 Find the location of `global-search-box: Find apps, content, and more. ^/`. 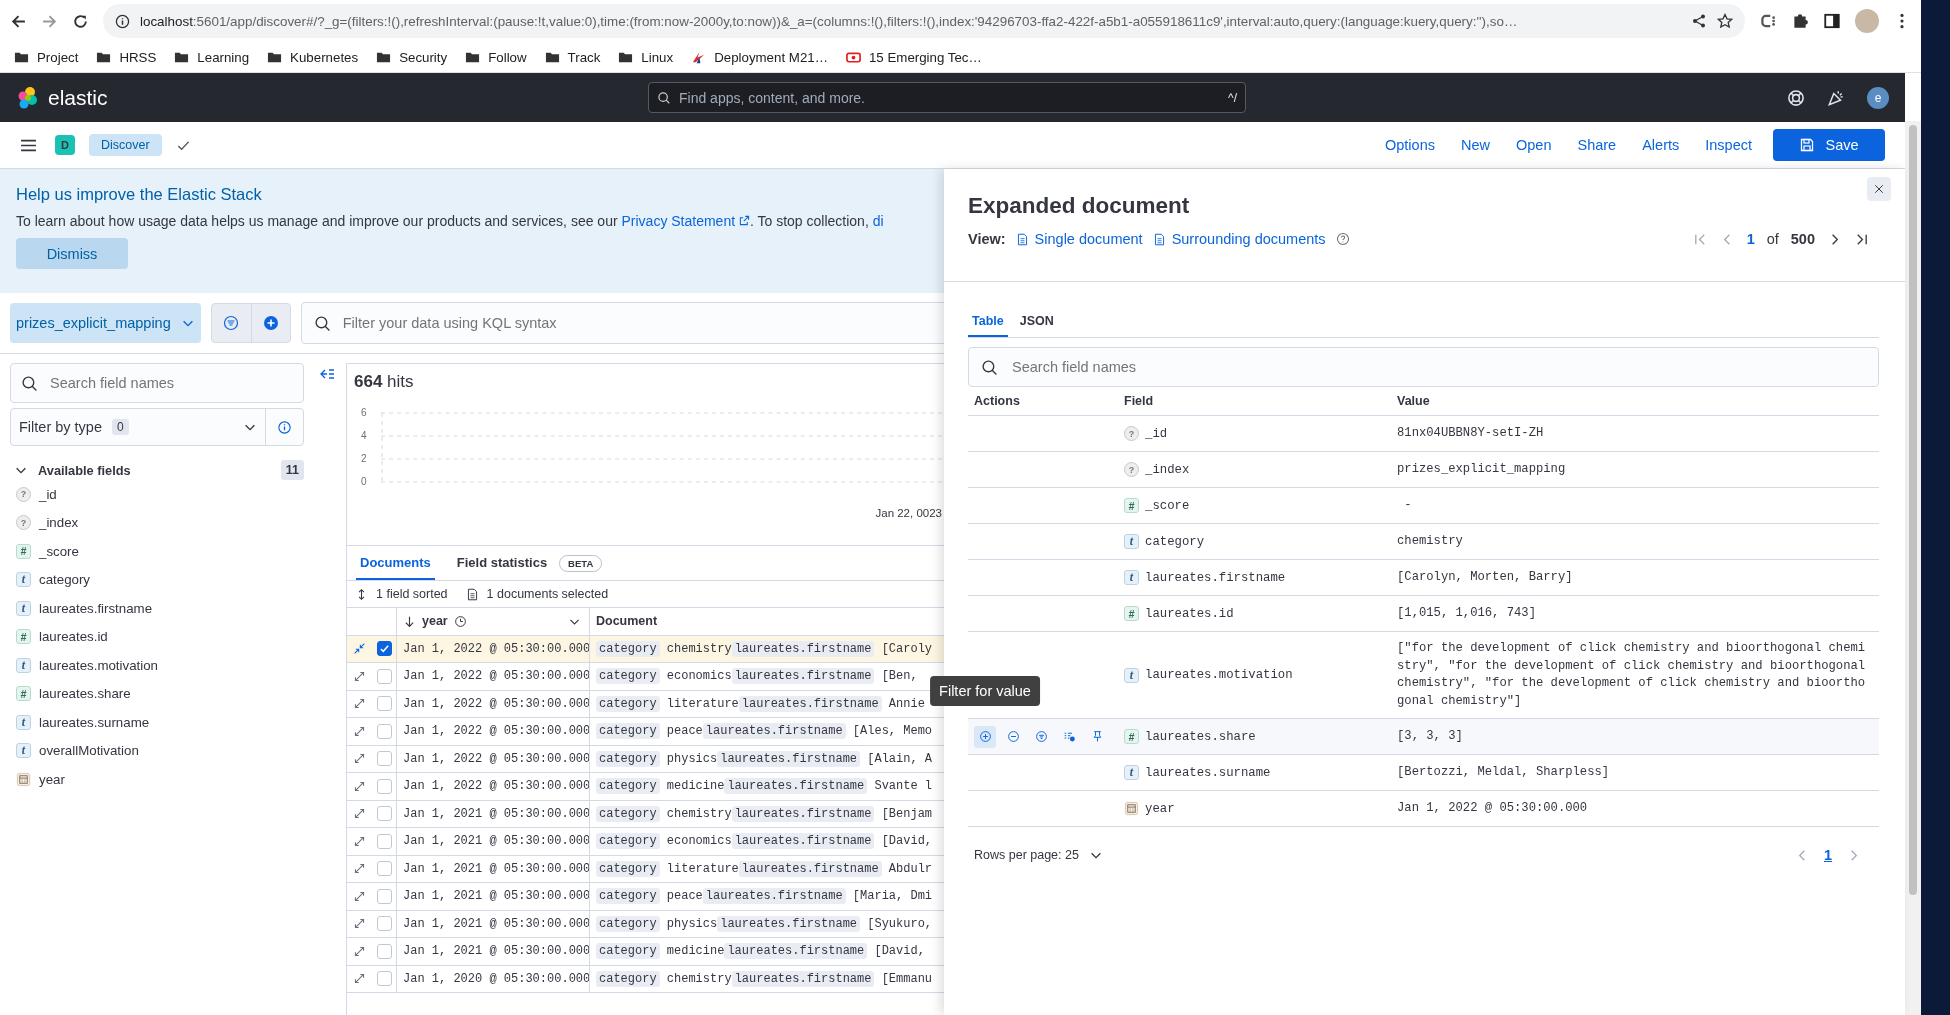

global-search-box: Find apps, content, and more. ^/ is located at coordinates (947, 97).